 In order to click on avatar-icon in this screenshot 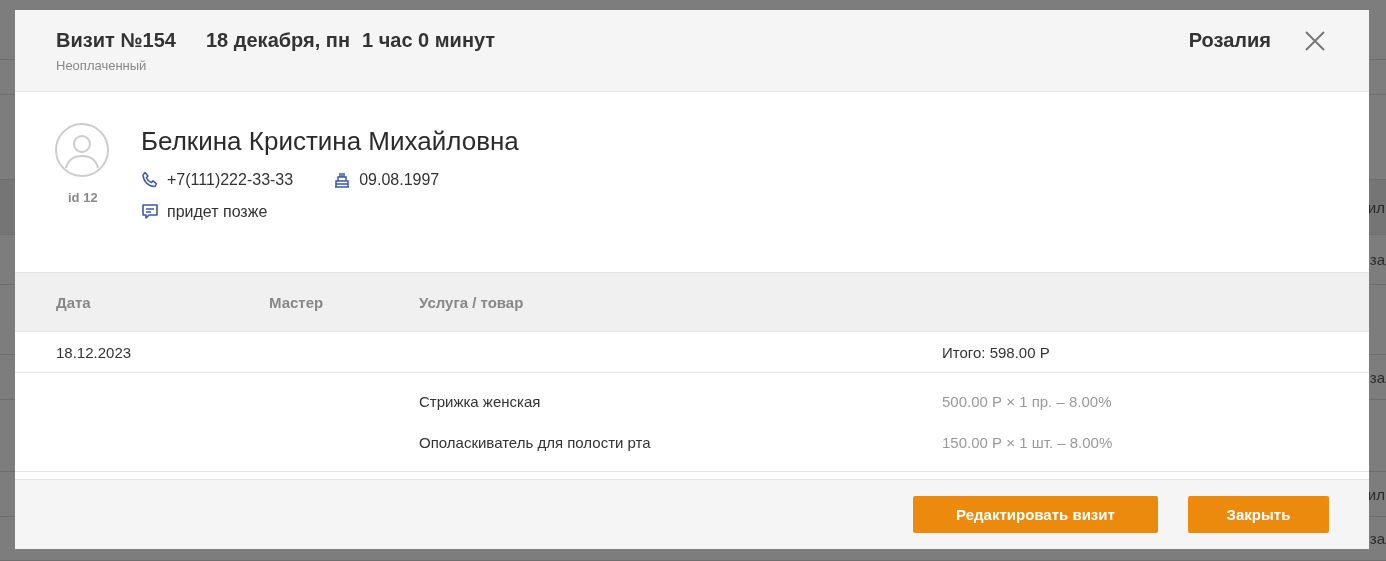, I will do `click(82, 150)`.